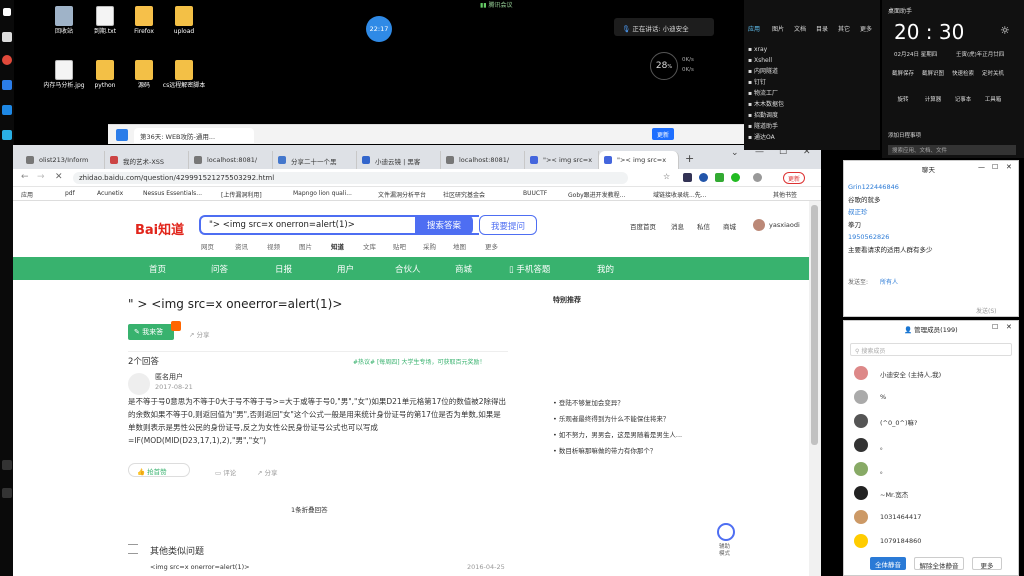  What do you see at coordinates (419, 361) in the screenshot?
I see `promo-tag: #热议# [每周四] 大学生专场，可获取百元奖励！` at bounding box center [419, 361].